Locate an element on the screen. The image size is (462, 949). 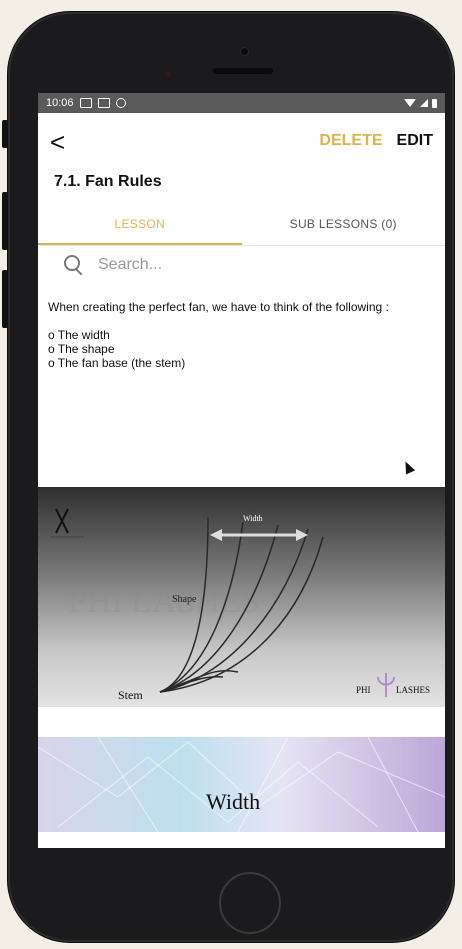
width-section-image: Width is located at coordinates (241, 784).